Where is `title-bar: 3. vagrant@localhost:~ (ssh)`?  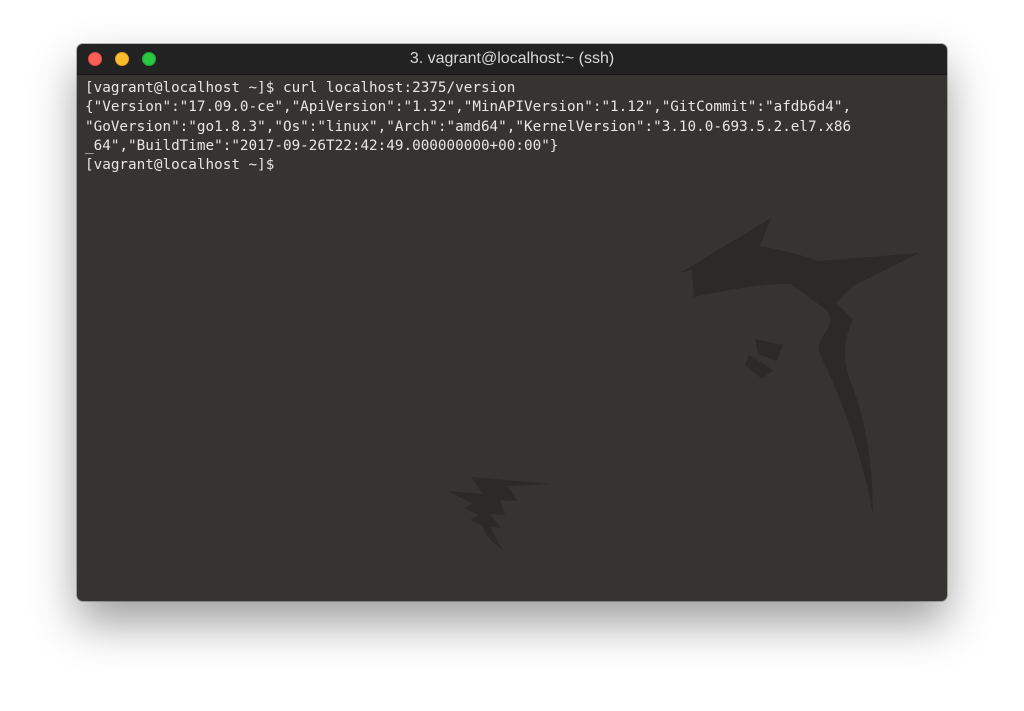
title-bar: 3. vagrant@localhost:~ (ssh) is located at coordinates (512, 59).